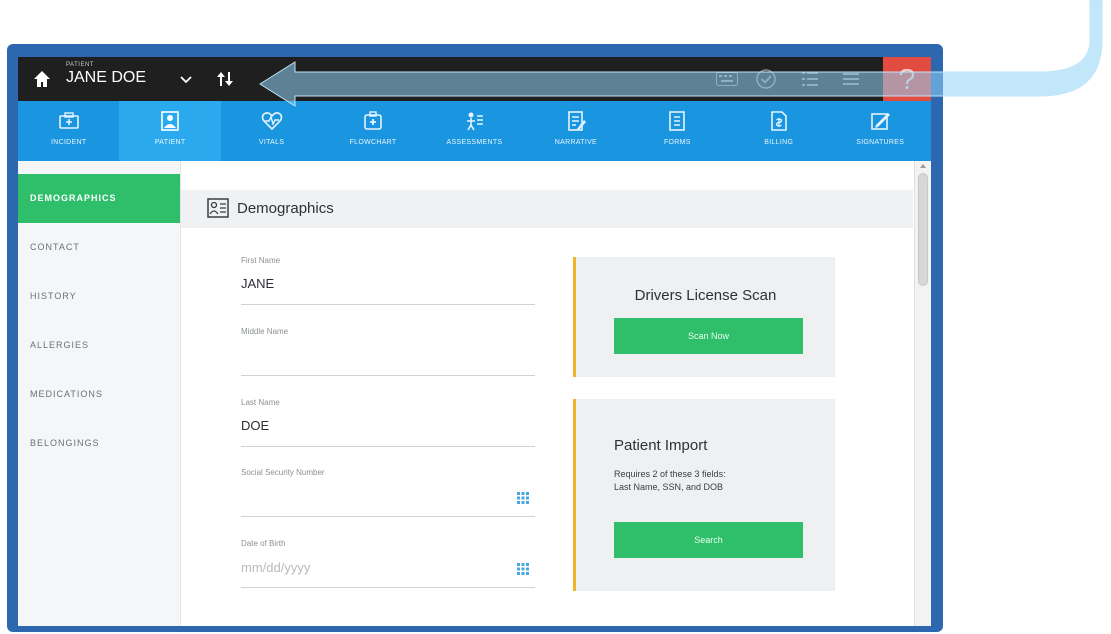 This screenshot has height=634, width=1111. Describe the element at coordinates (170, 142) in the screenshot. I see `tab-label: PATIENT` at that location.